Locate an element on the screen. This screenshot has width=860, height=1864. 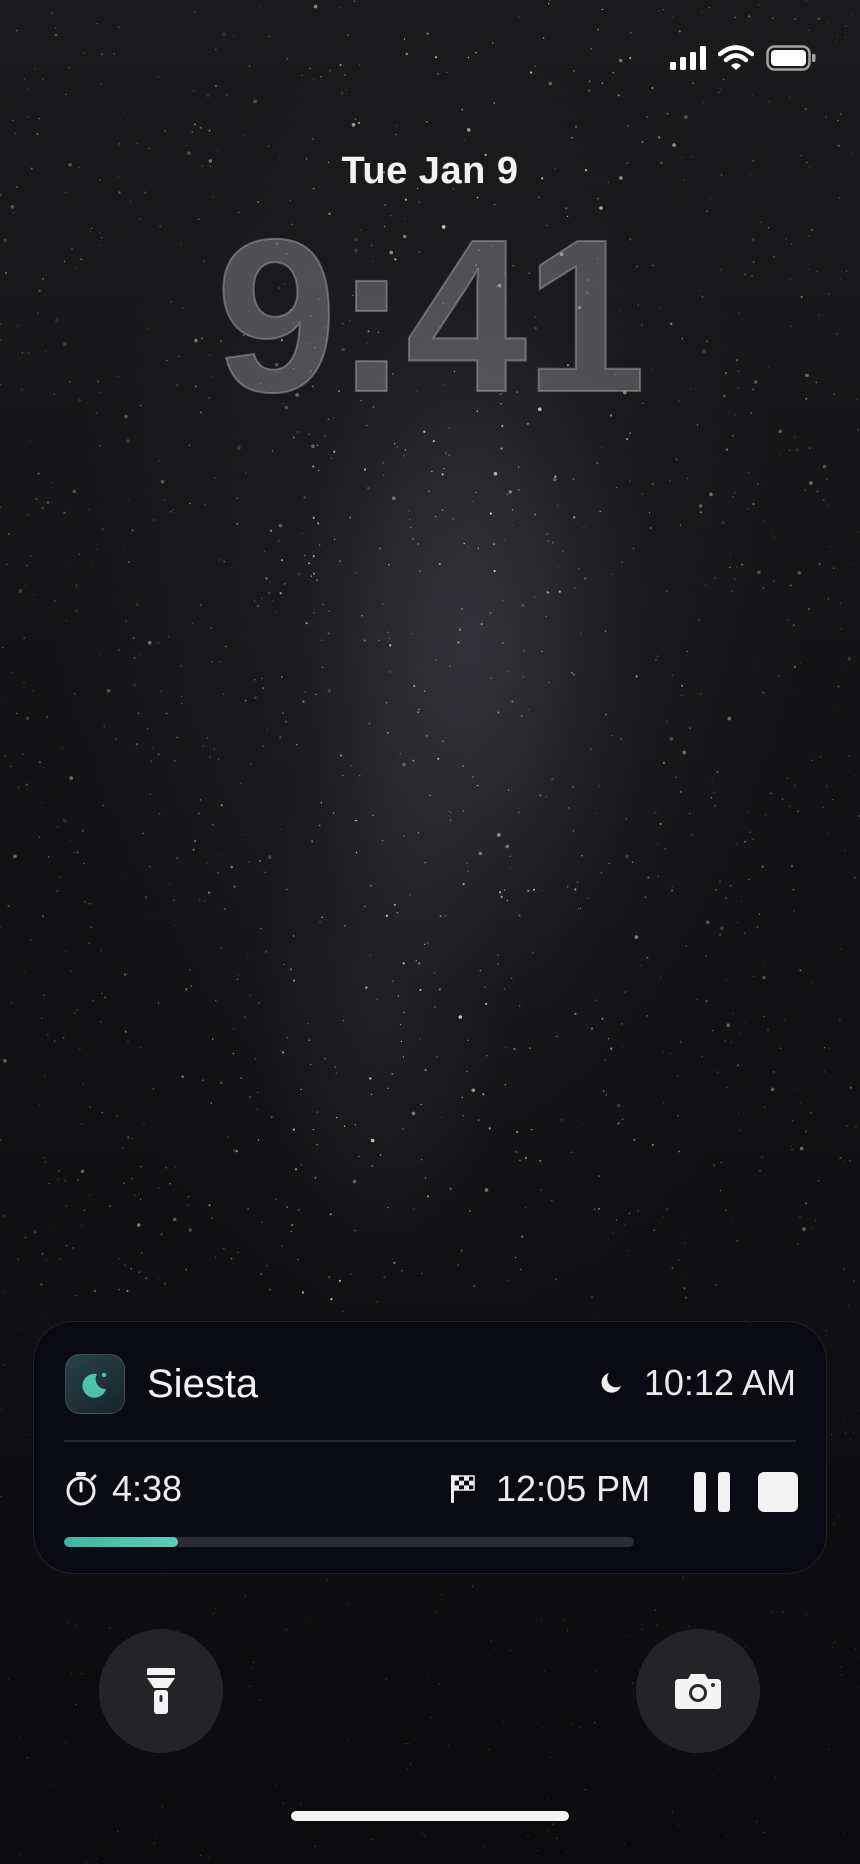
start-time: 10:12 AM is located at coordinates (696, 1383).